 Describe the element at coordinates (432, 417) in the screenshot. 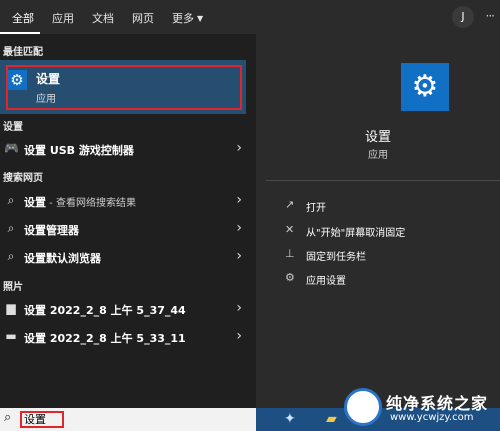

I see `watermark-url: www.ycwjzy.com` at that location.